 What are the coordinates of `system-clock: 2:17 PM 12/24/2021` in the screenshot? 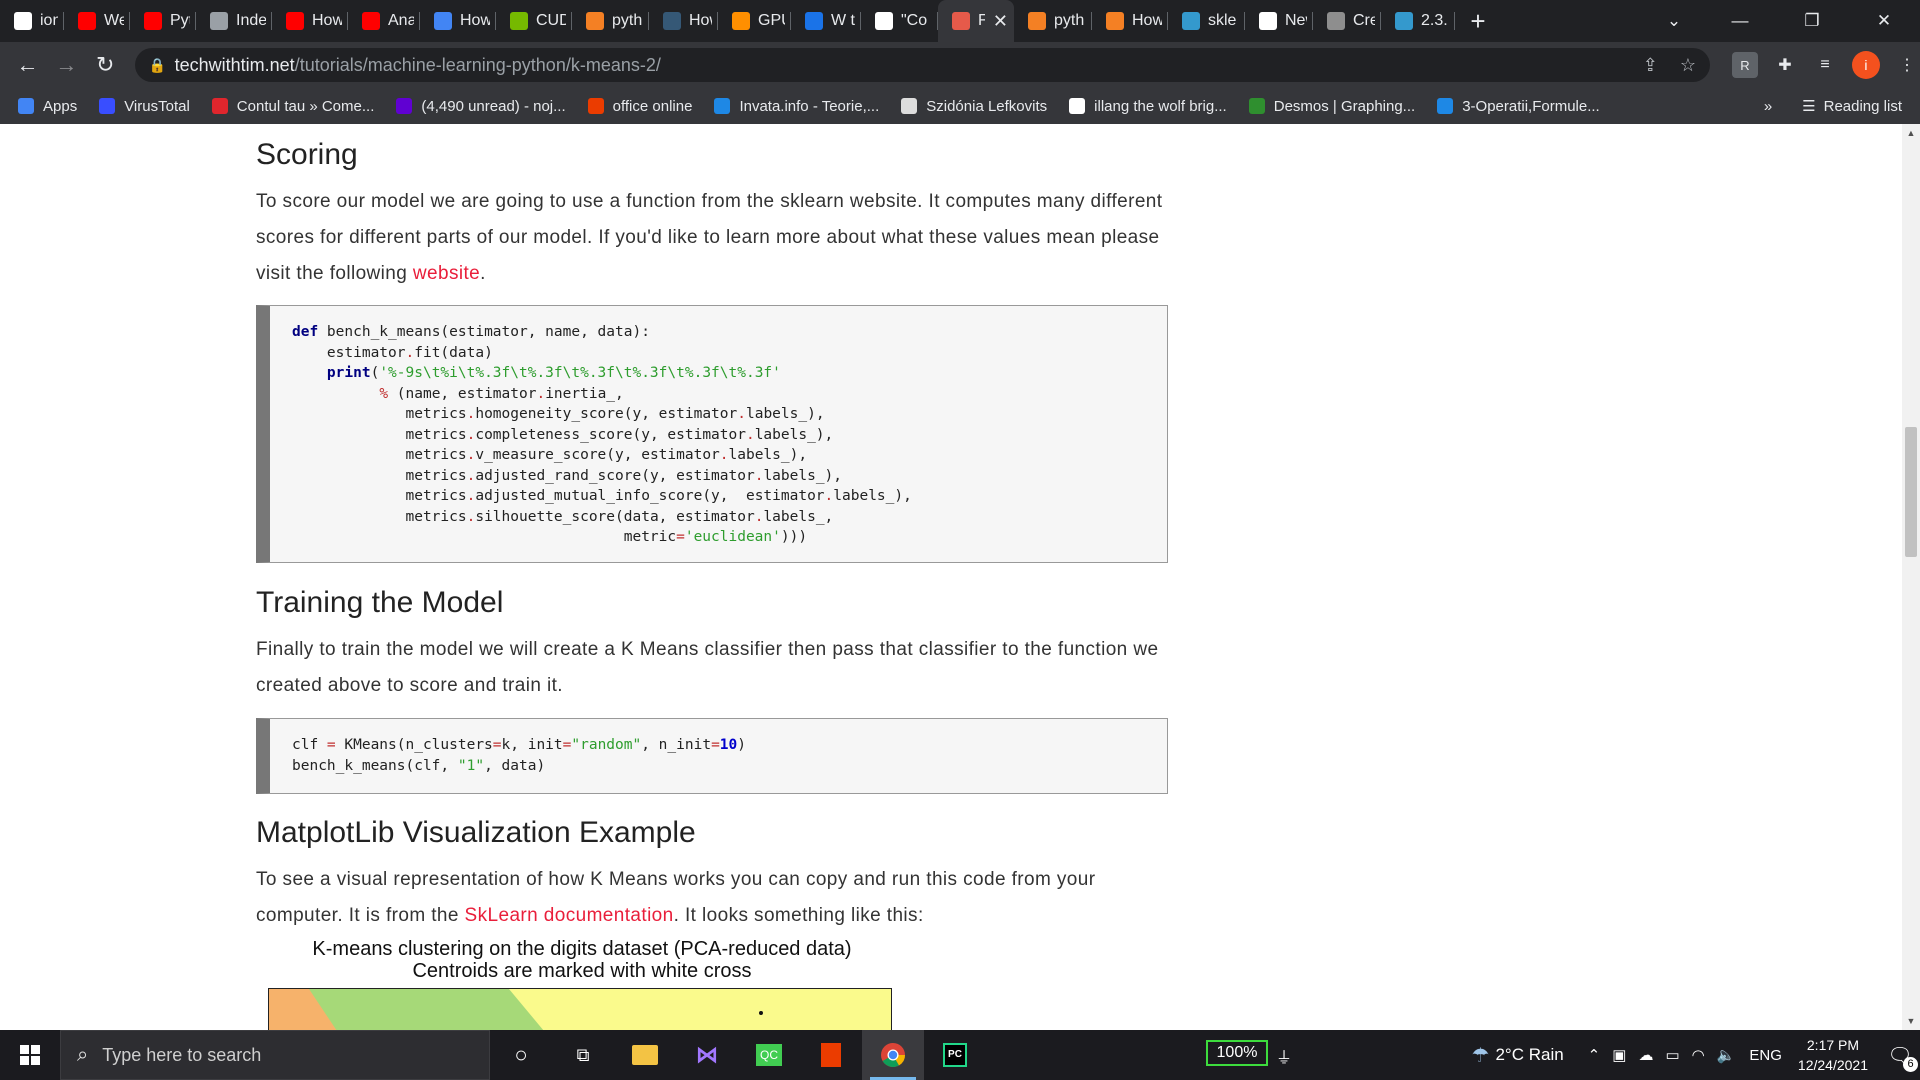 It's located at (1833, 1055).